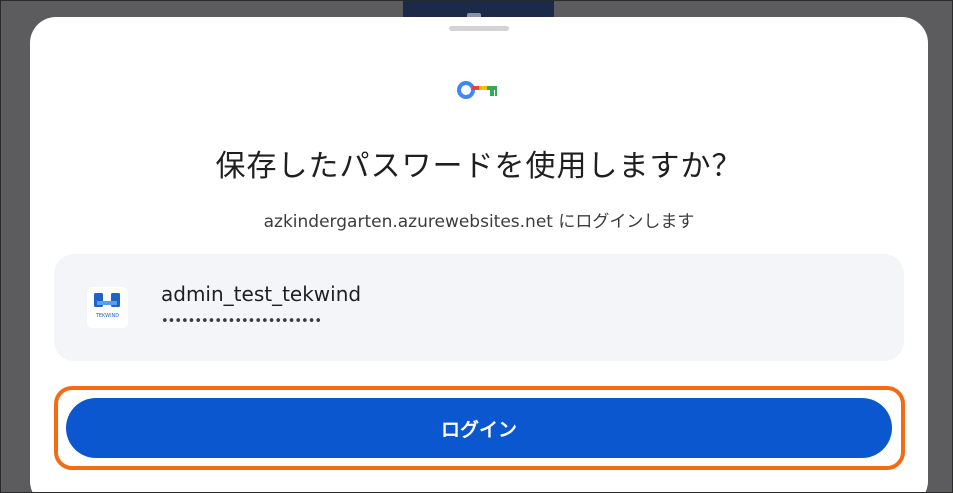 This screenshot has width=953, height=493. Describe the element at coordinates (107, 316) in the screenshot. I see `svg-text: TEKWIND` at that location.